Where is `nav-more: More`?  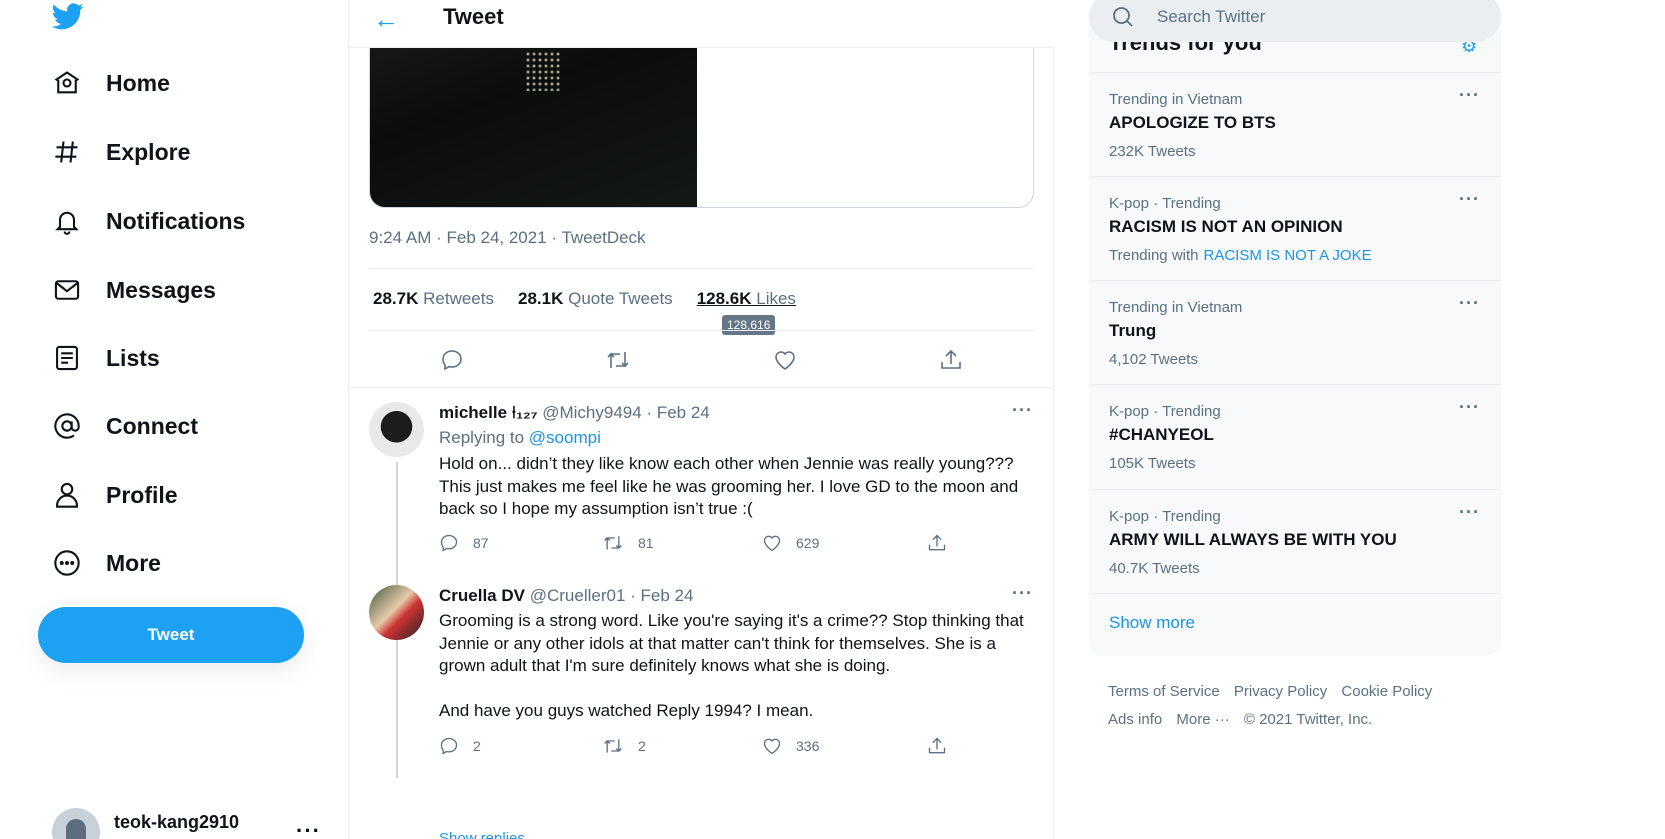 nav-more: More is located at coordinates (106, 563).